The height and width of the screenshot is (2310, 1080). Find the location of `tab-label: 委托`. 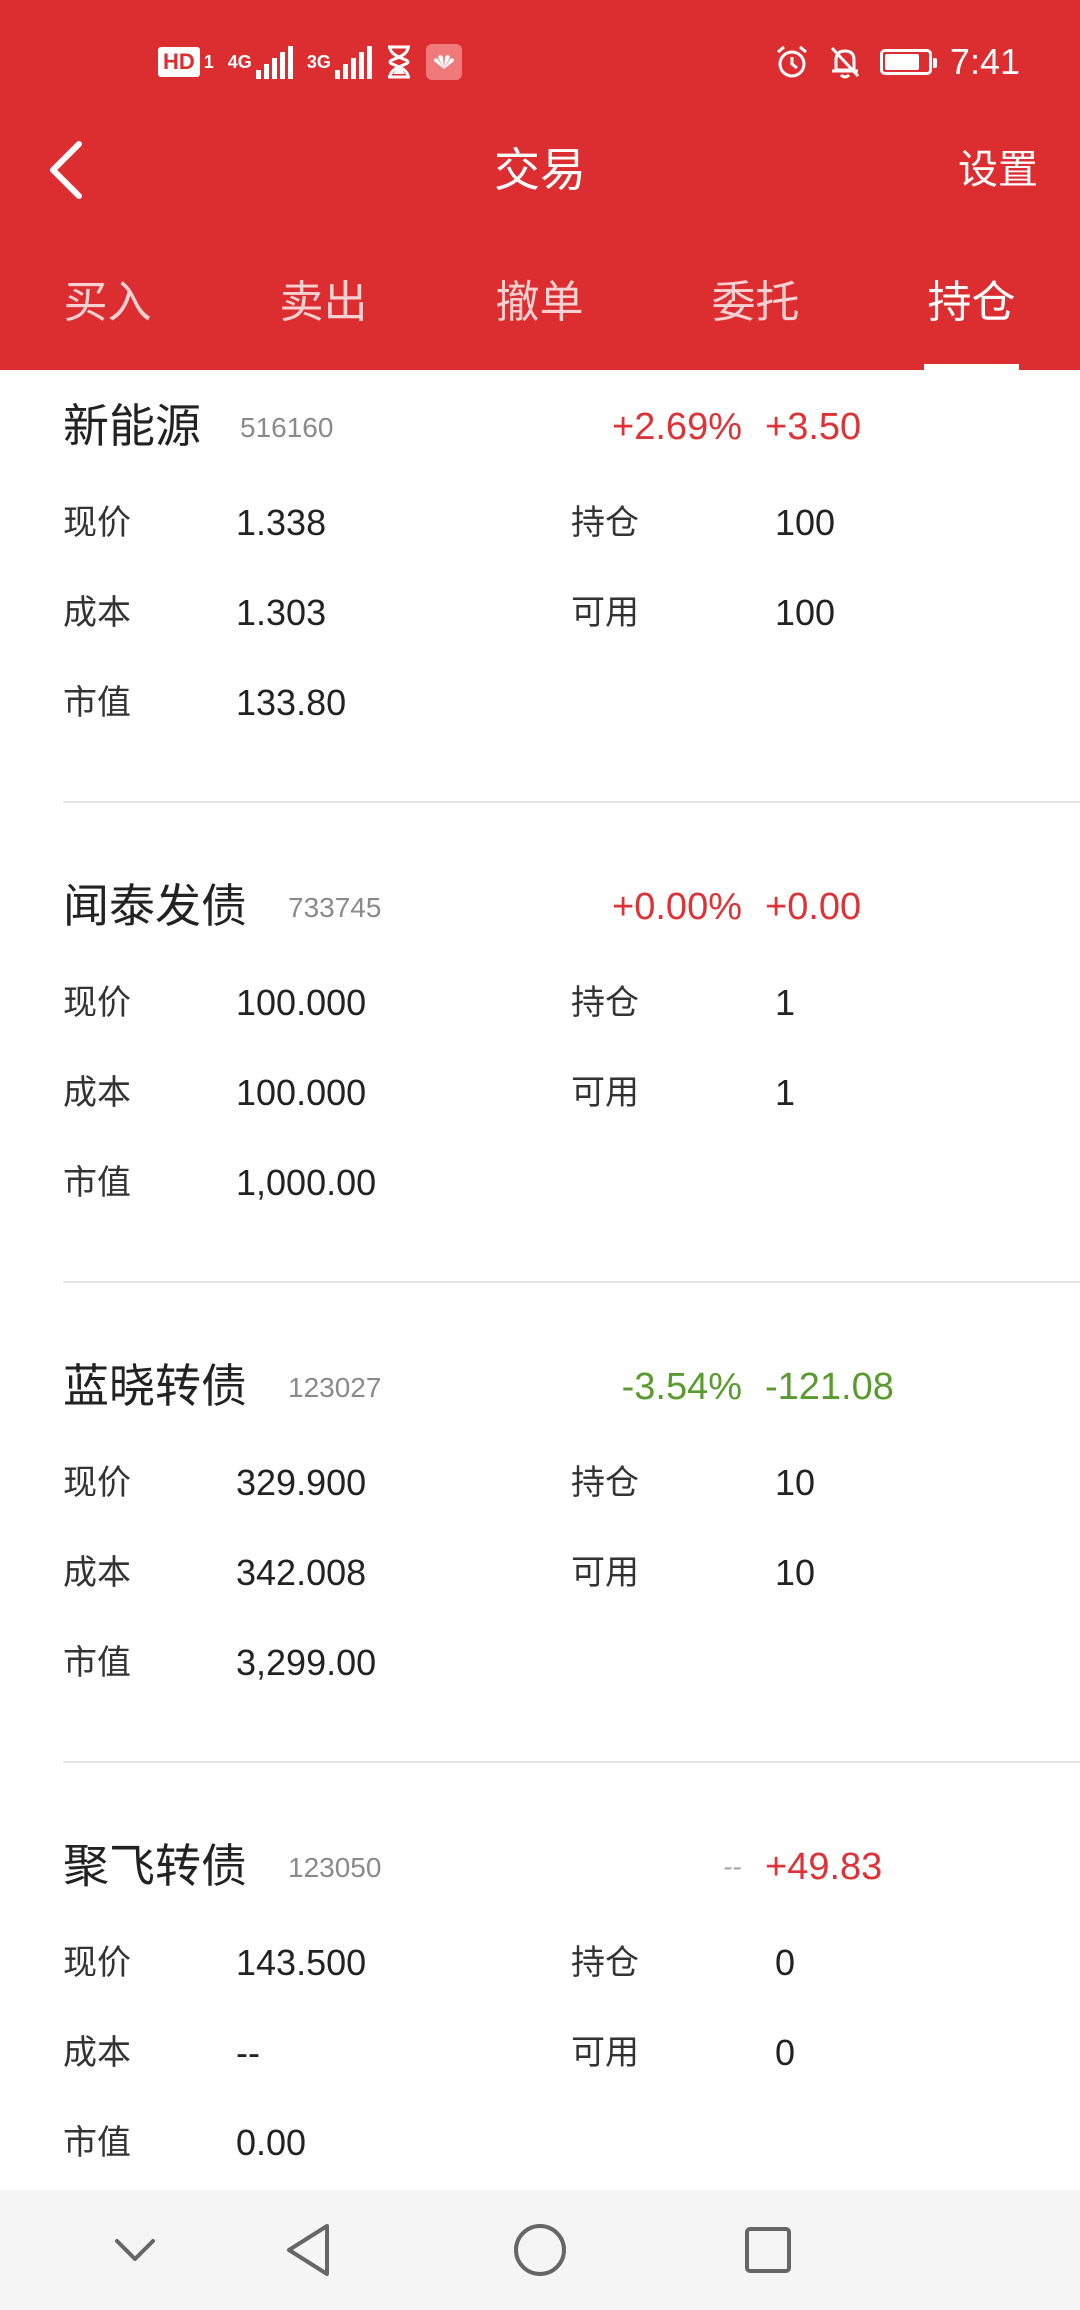

tab-label: 委托 is located at coordinates (755, 302).